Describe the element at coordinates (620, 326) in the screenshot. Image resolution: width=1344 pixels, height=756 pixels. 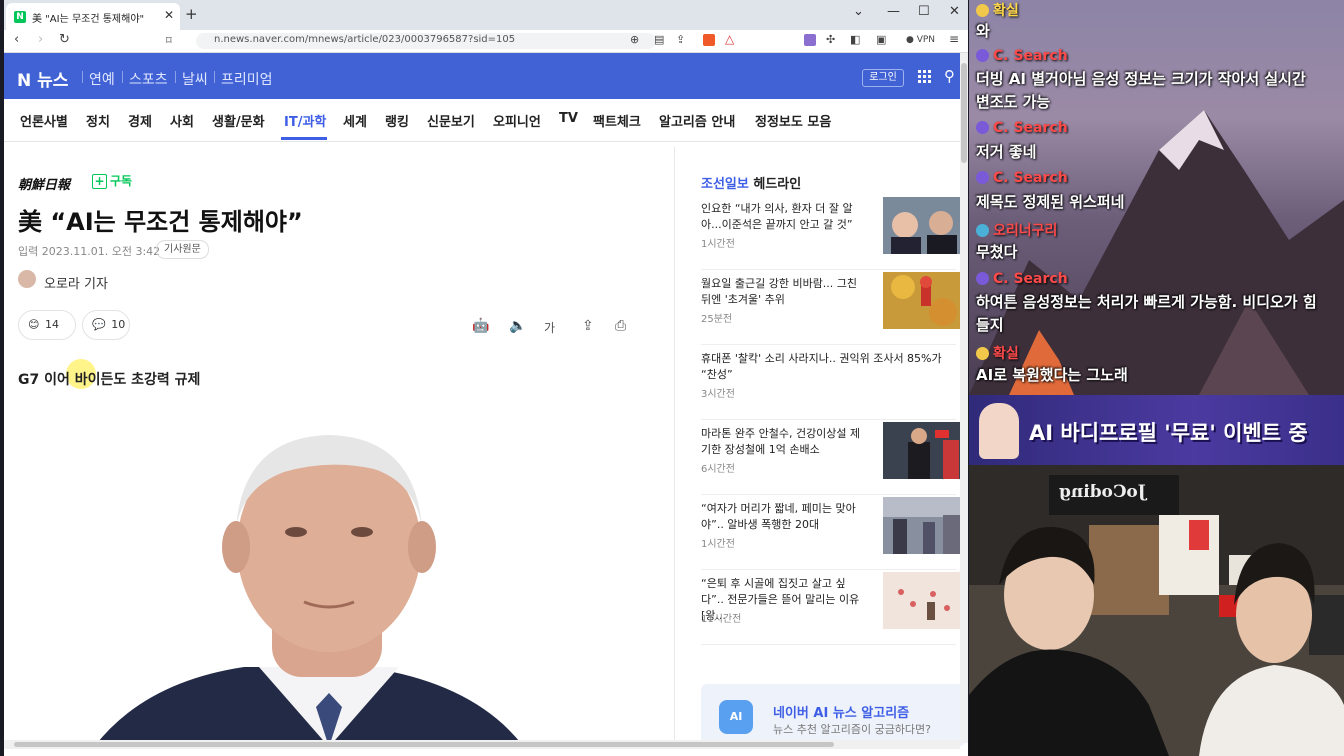
I see `print-icon: ⎙` at that location.